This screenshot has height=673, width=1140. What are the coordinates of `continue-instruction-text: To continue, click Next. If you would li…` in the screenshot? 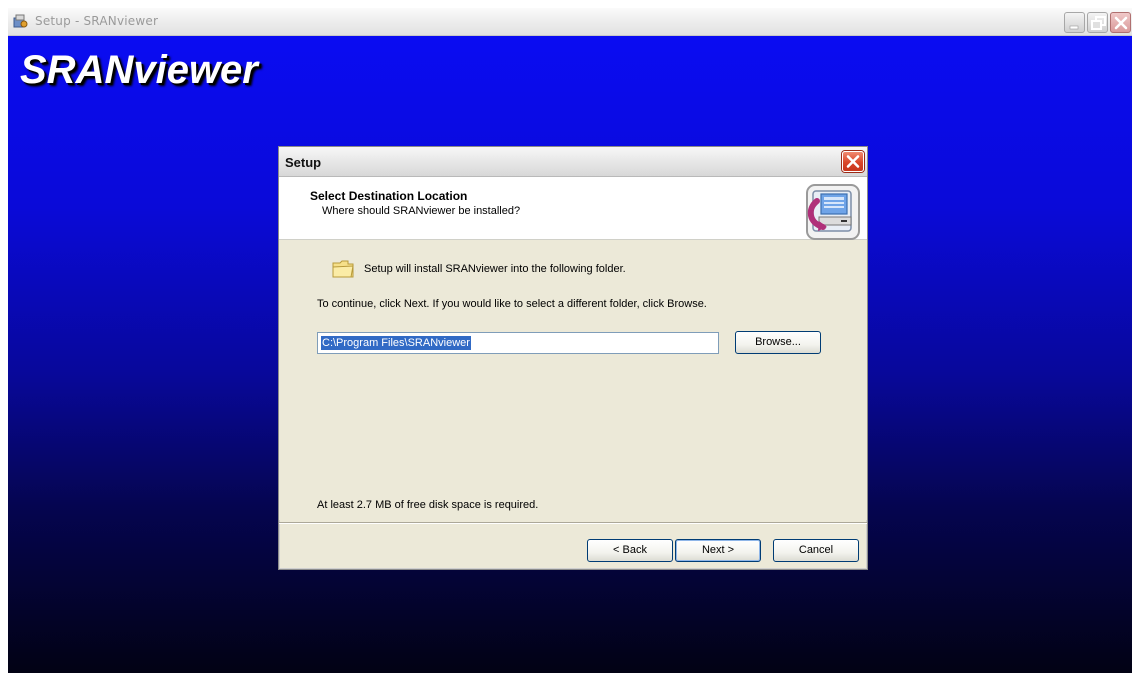 It's located at (512, 304).